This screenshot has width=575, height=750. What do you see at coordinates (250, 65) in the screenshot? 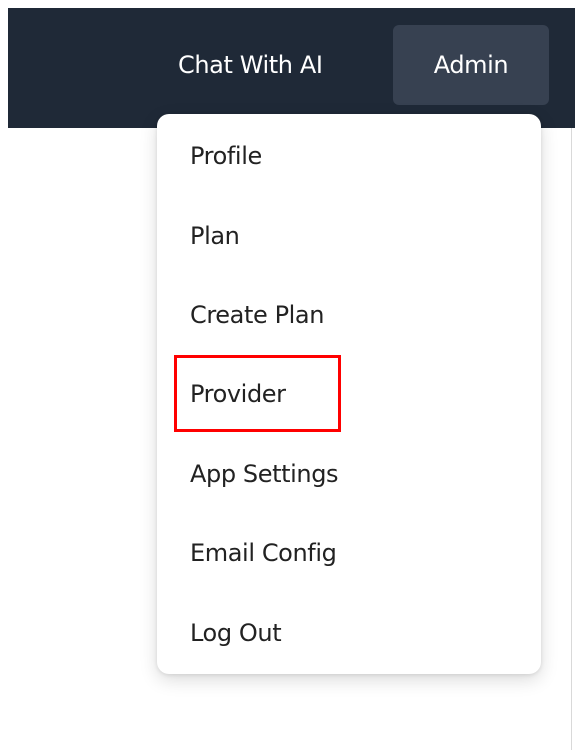
I see `chat-with-ai-link: Chat With AI` at bounding box center [250, 65].